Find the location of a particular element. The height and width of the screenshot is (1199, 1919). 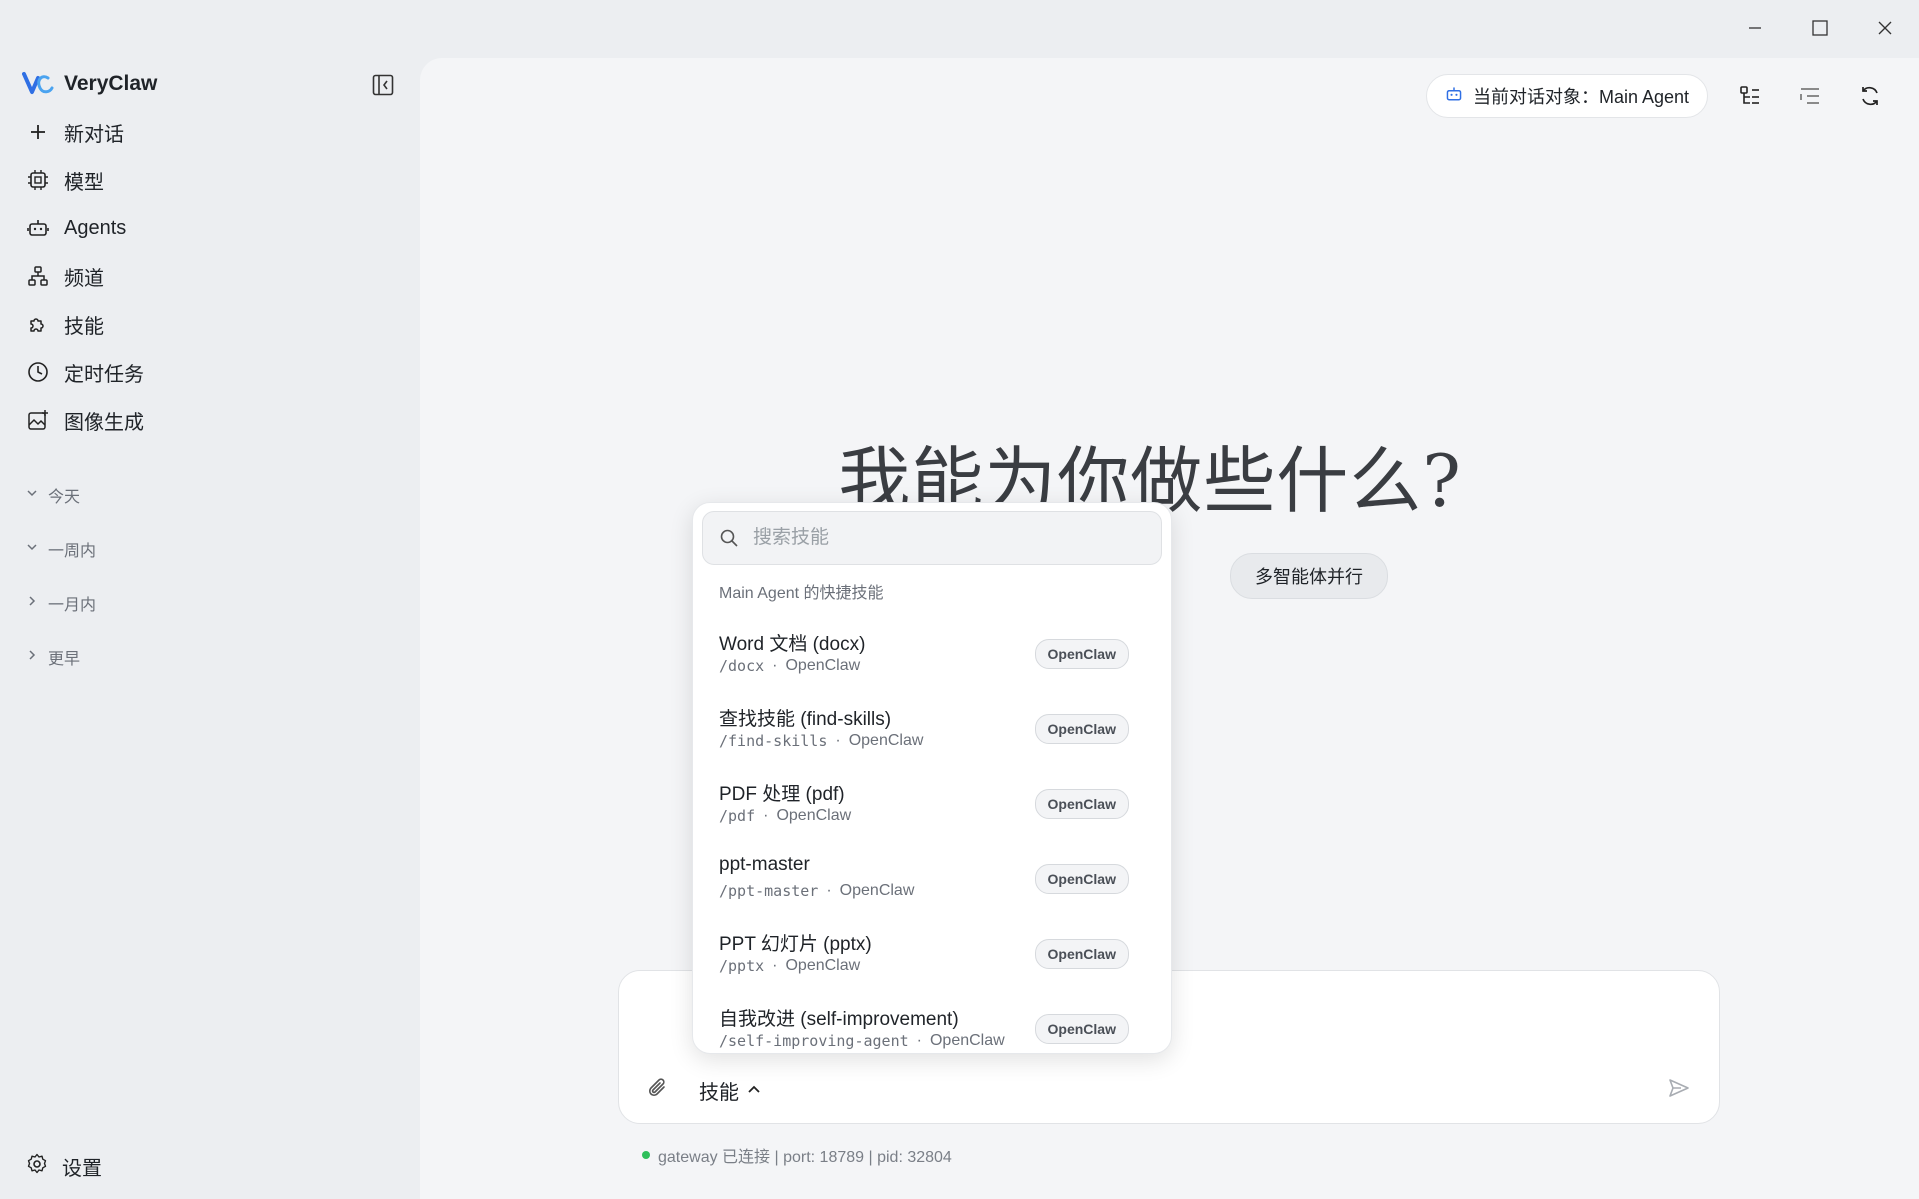

skill-command: /pdf is located at coordinates (737, 816).